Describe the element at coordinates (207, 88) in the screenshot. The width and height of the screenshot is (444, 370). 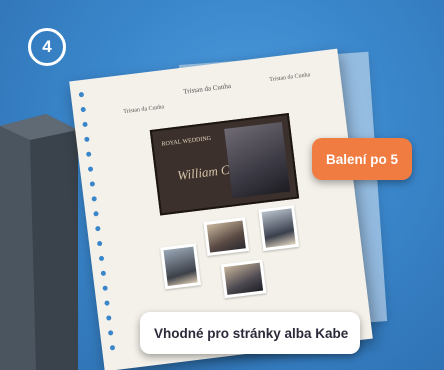
I see `page-header-title: Tristan da Cunha` at that location.